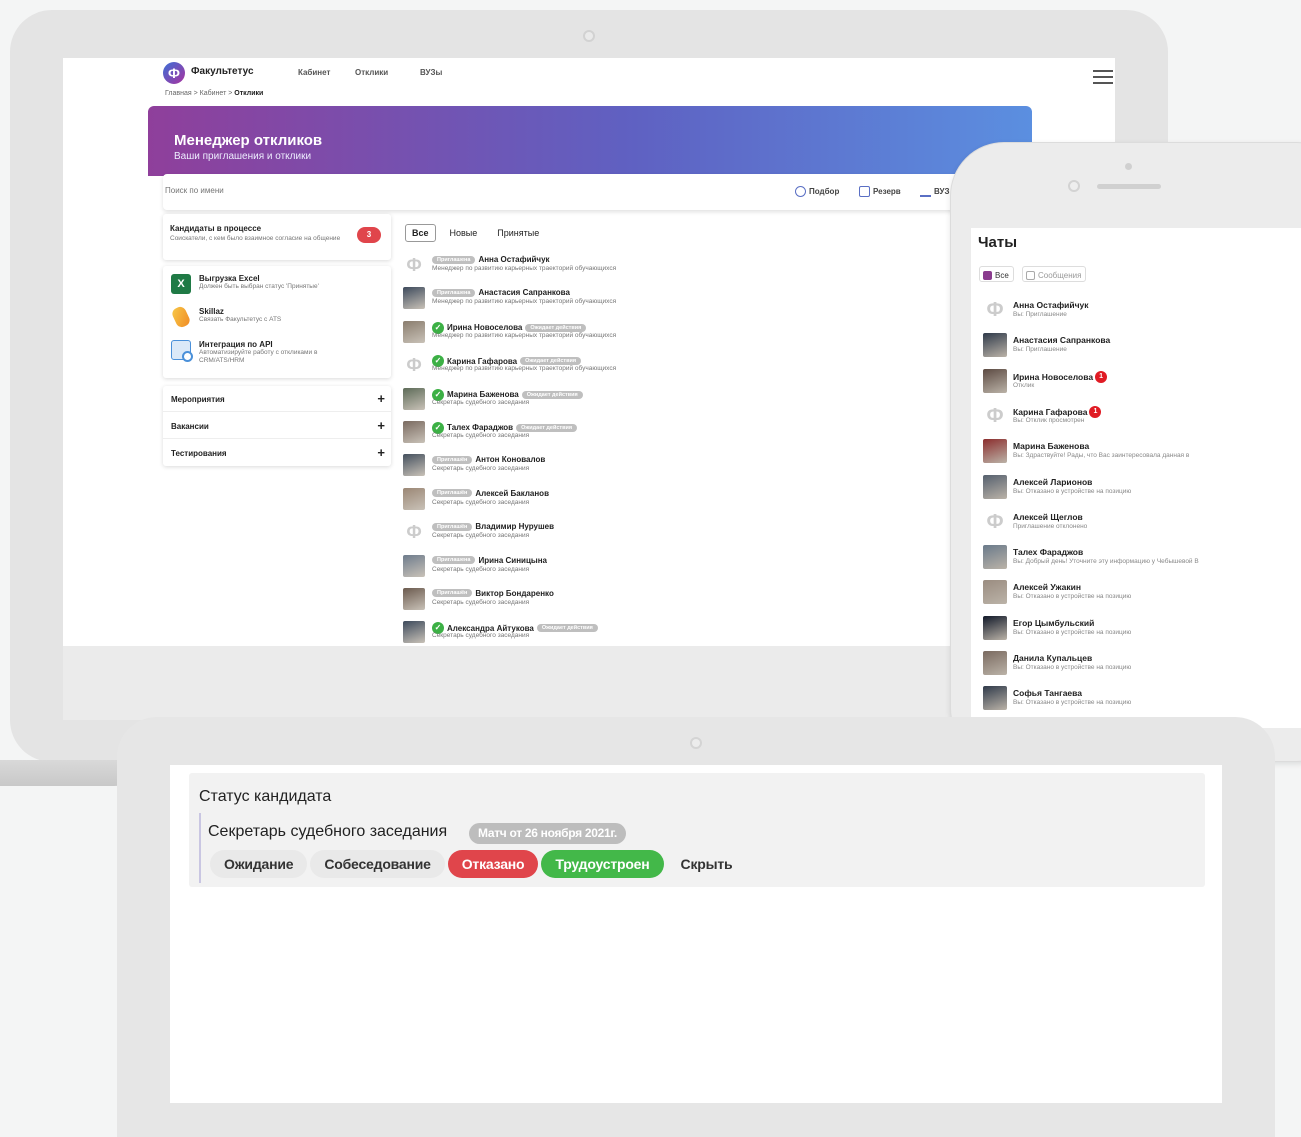 This screenshot has height=1137, width=1301. What do you see at coordinates (371, 72) in the screenshot?
I see `nav-link-responses: Отклики` at bounding box center [371, 72].